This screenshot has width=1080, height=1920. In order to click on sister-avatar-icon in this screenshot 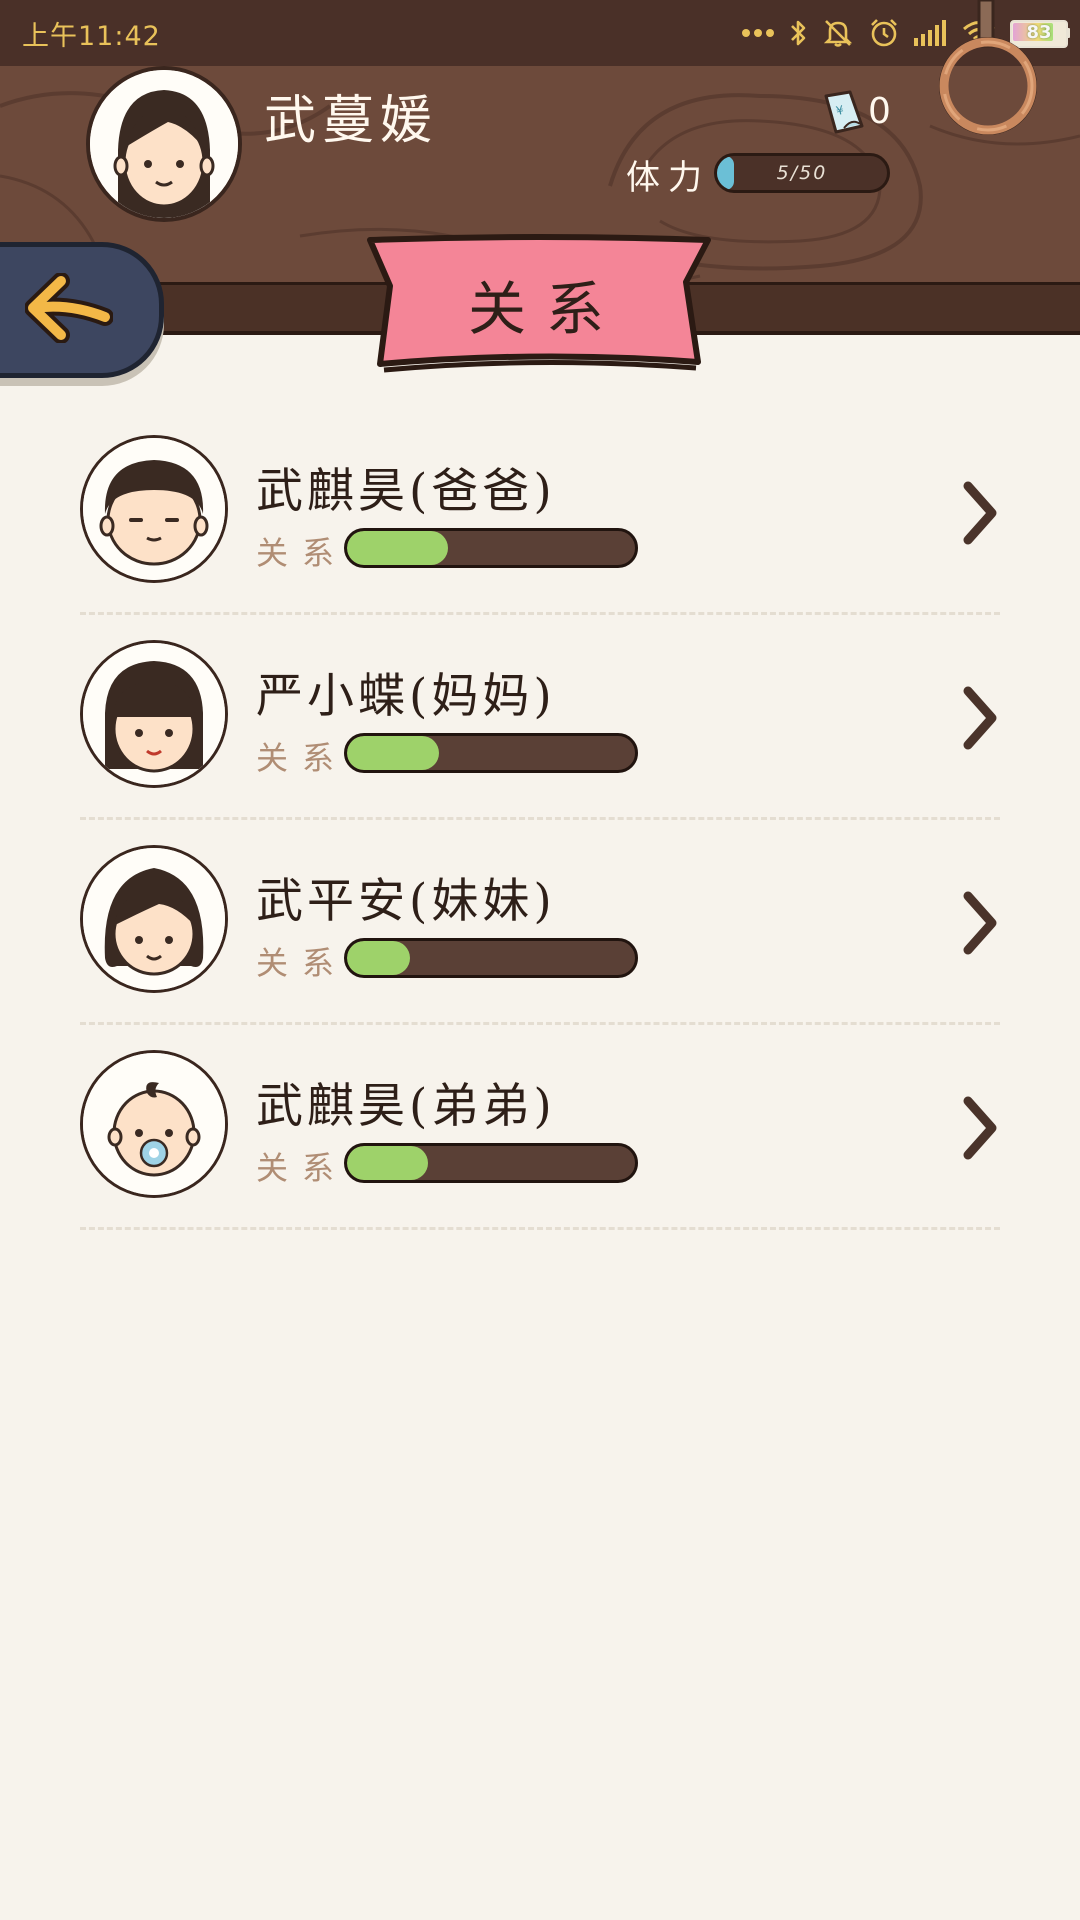, I will do `click(154, 919)`.